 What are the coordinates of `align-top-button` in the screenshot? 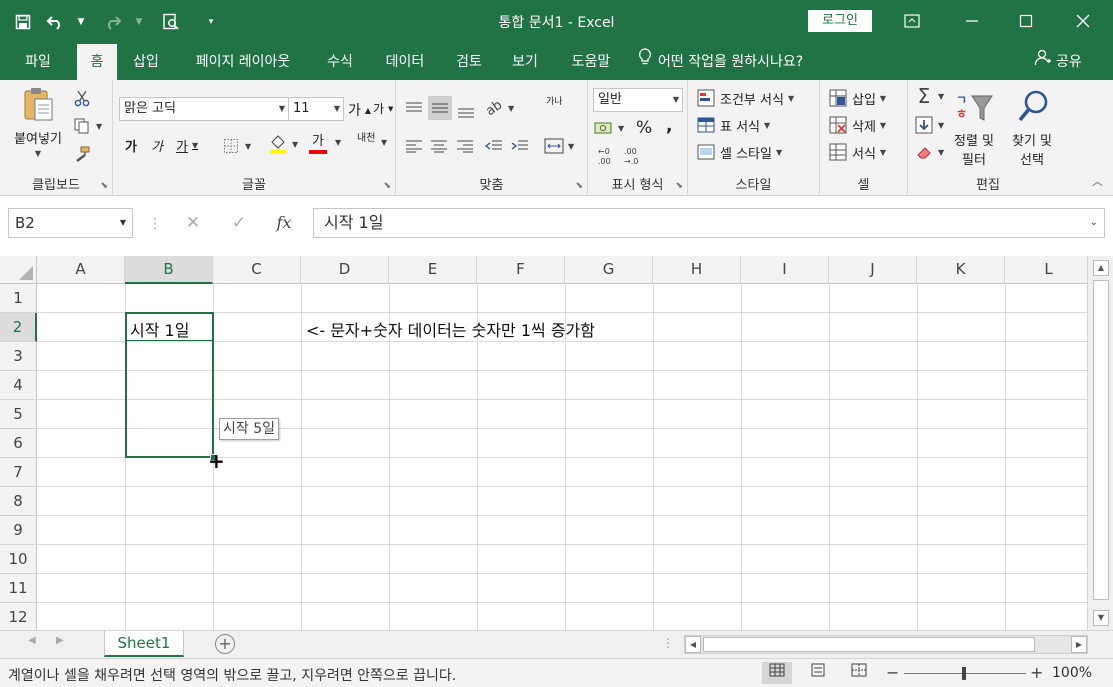 It's located at (414, 108).